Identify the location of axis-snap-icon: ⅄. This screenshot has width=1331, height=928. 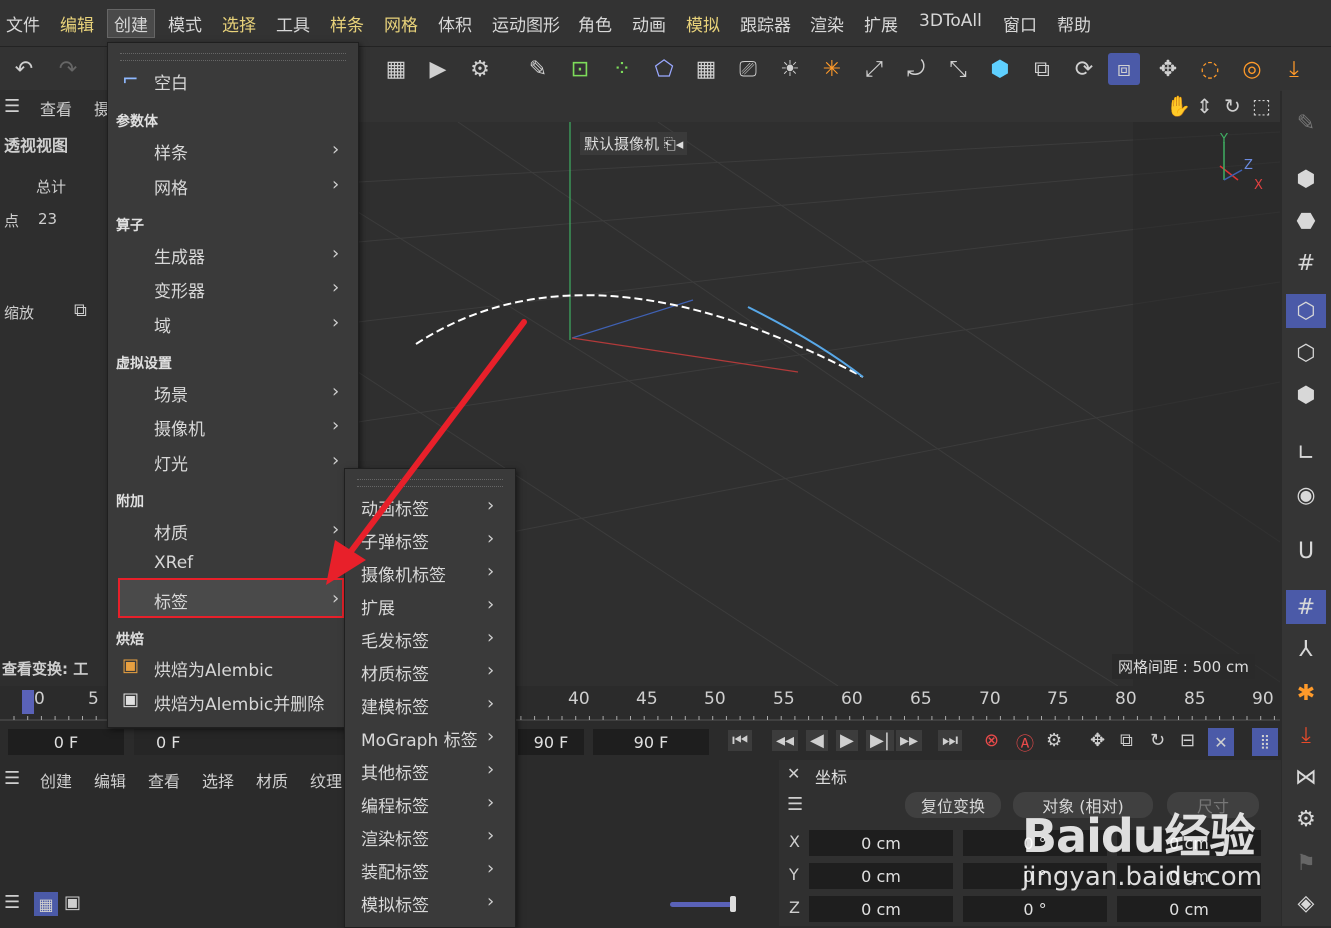
(1306, 649).